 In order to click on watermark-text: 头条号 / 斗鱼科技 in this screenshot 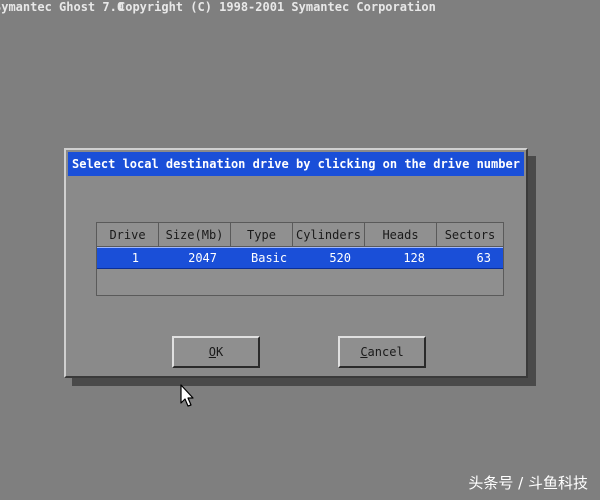, I will do `click(528, 483)`.